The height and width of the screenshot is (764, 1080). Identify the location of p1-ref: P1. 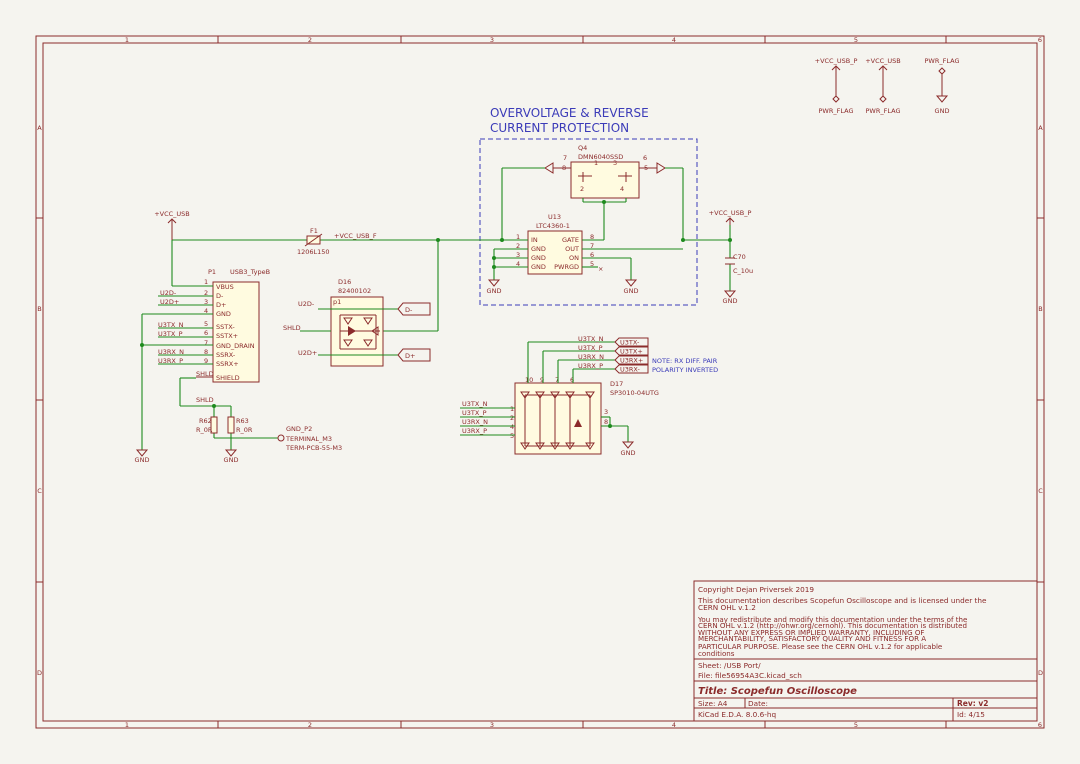
(212, 272).